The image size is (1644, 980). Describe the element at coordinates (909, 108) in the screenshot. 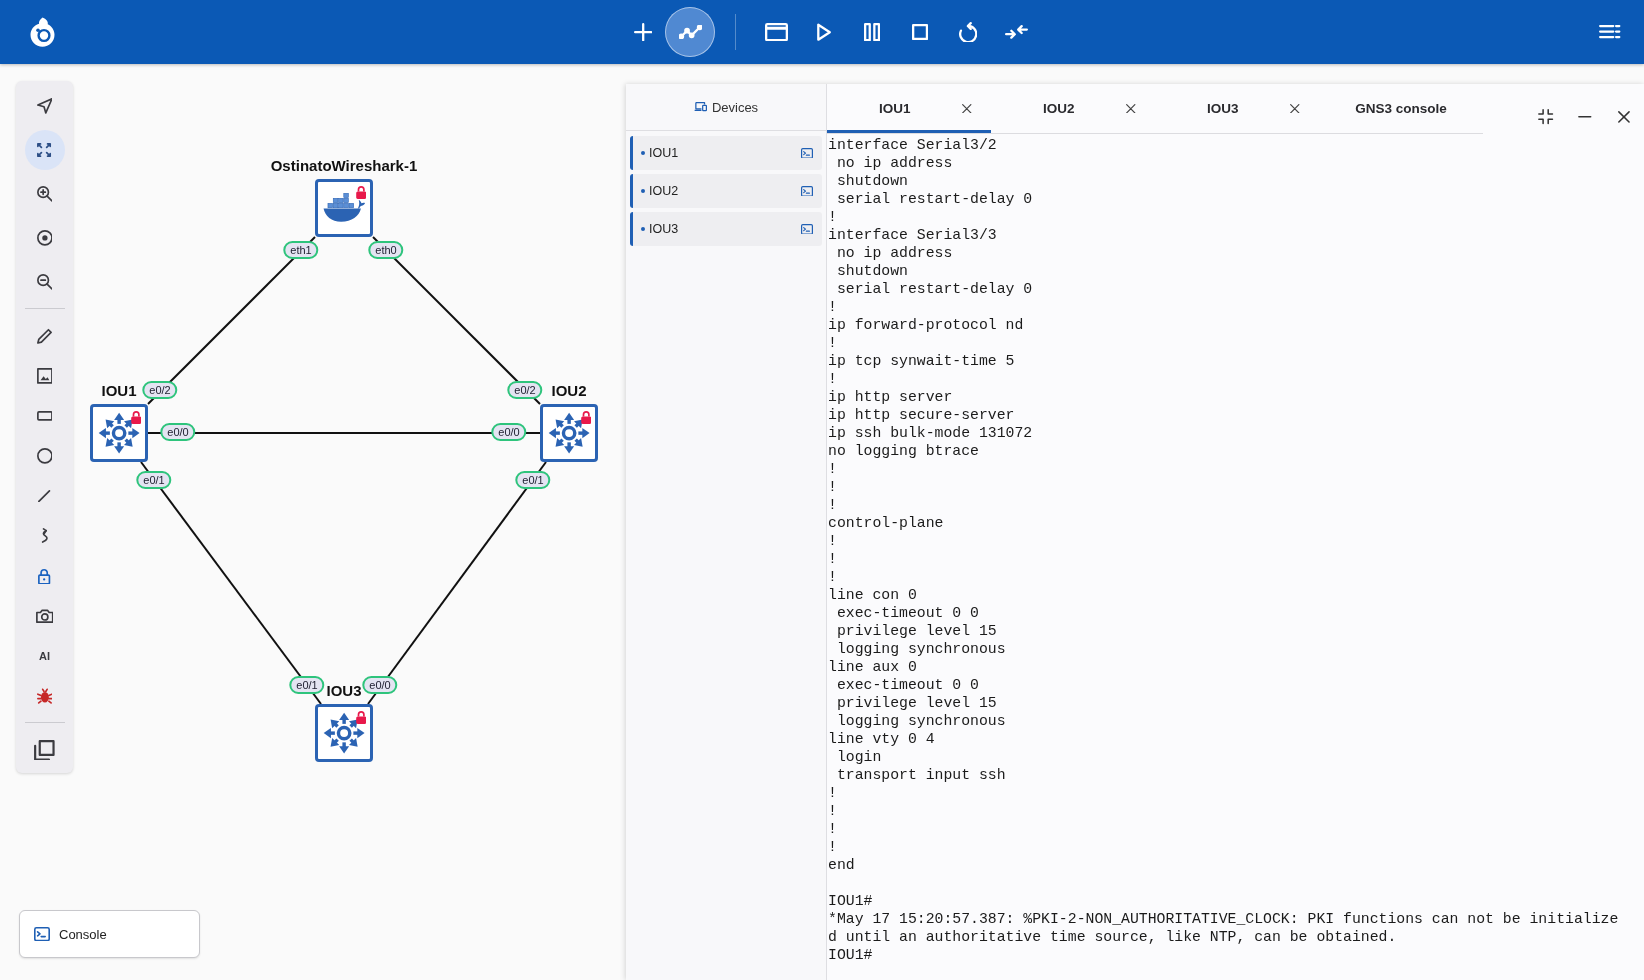

I see `console-tab: IOU1` at that location.